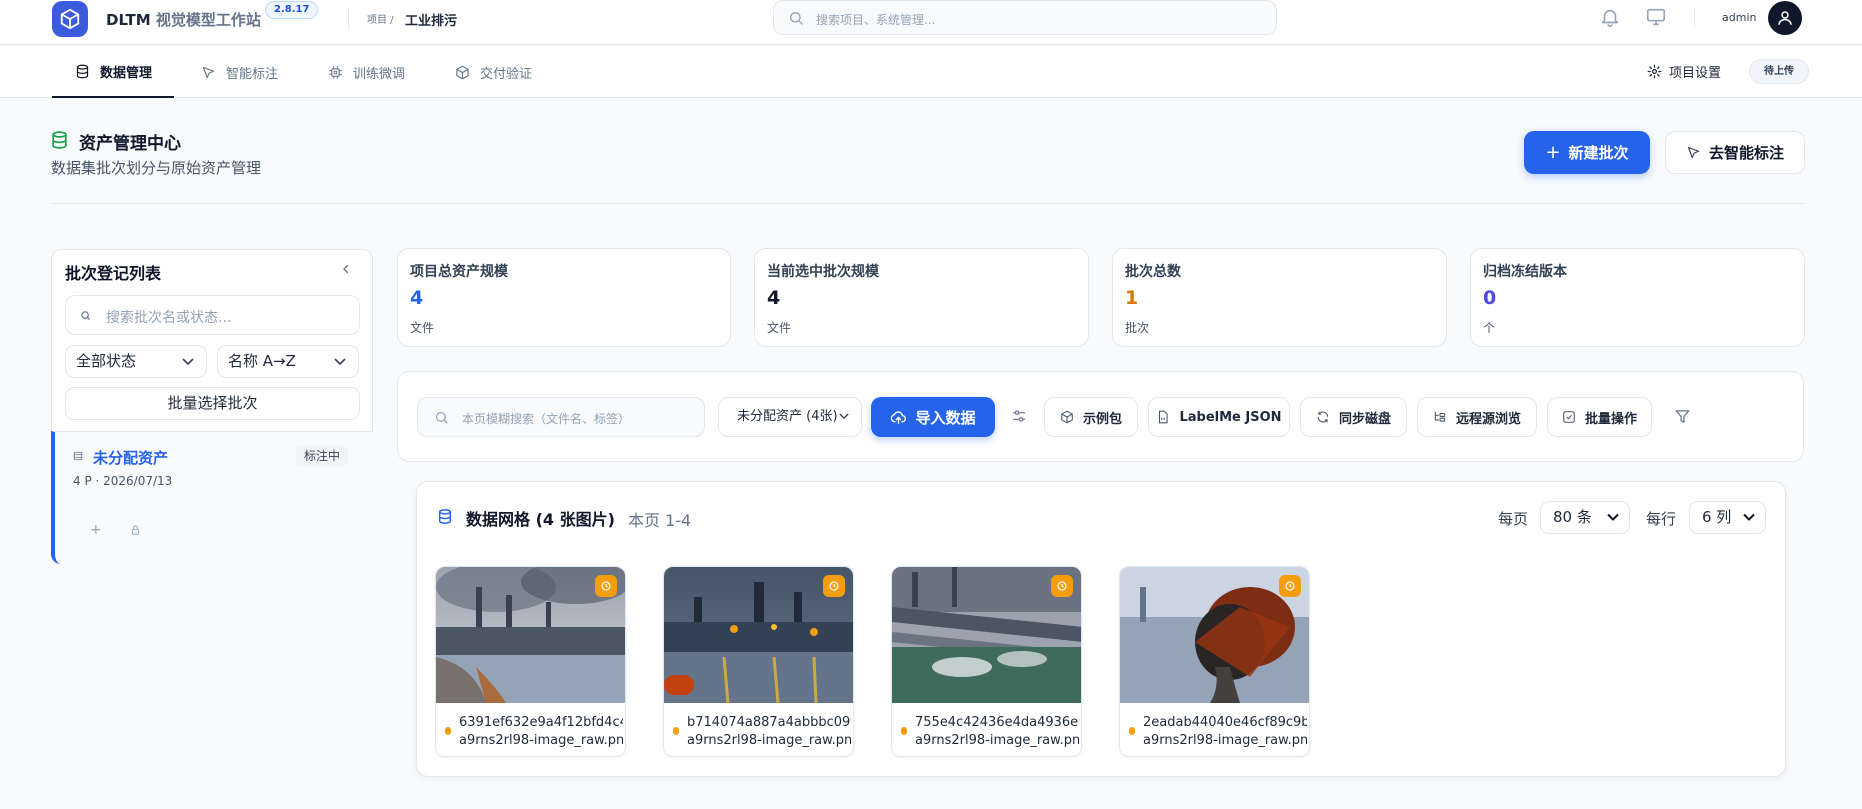  What do you see at coordinates (1637, 297) in the screenshot?
I see `stat-card-archived-versions: 归档冻结版本 0 个` at bounding box center [1637, 297].